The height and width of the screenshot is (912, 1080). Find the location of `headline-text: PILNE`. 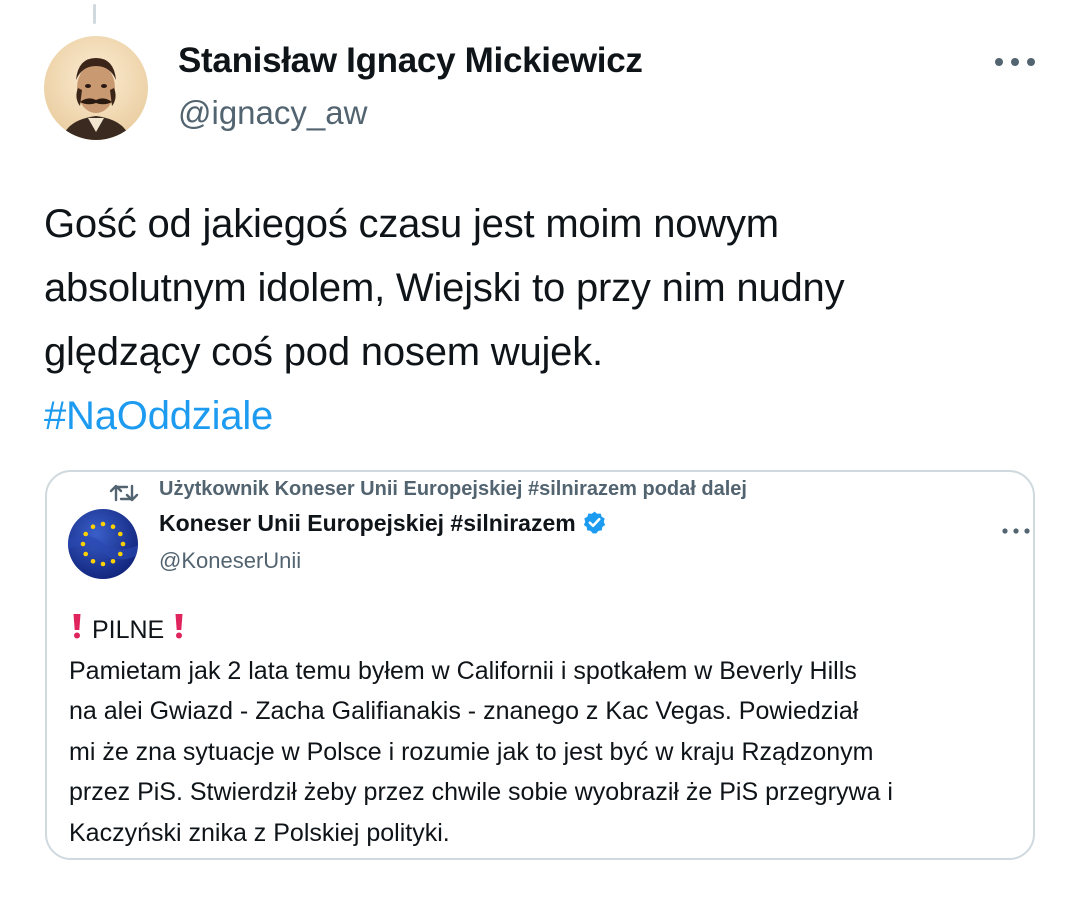

headline-text: PILNE is located at coordinates (128, 630).